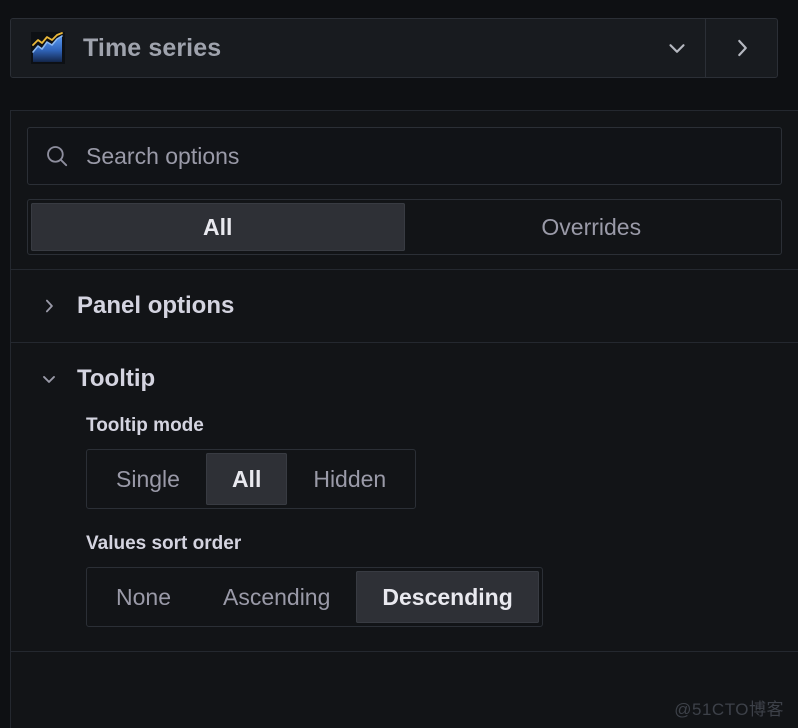 This screenshot has width=798, height=728. I want to click on time-series-chart-icon, so click(48, 48).